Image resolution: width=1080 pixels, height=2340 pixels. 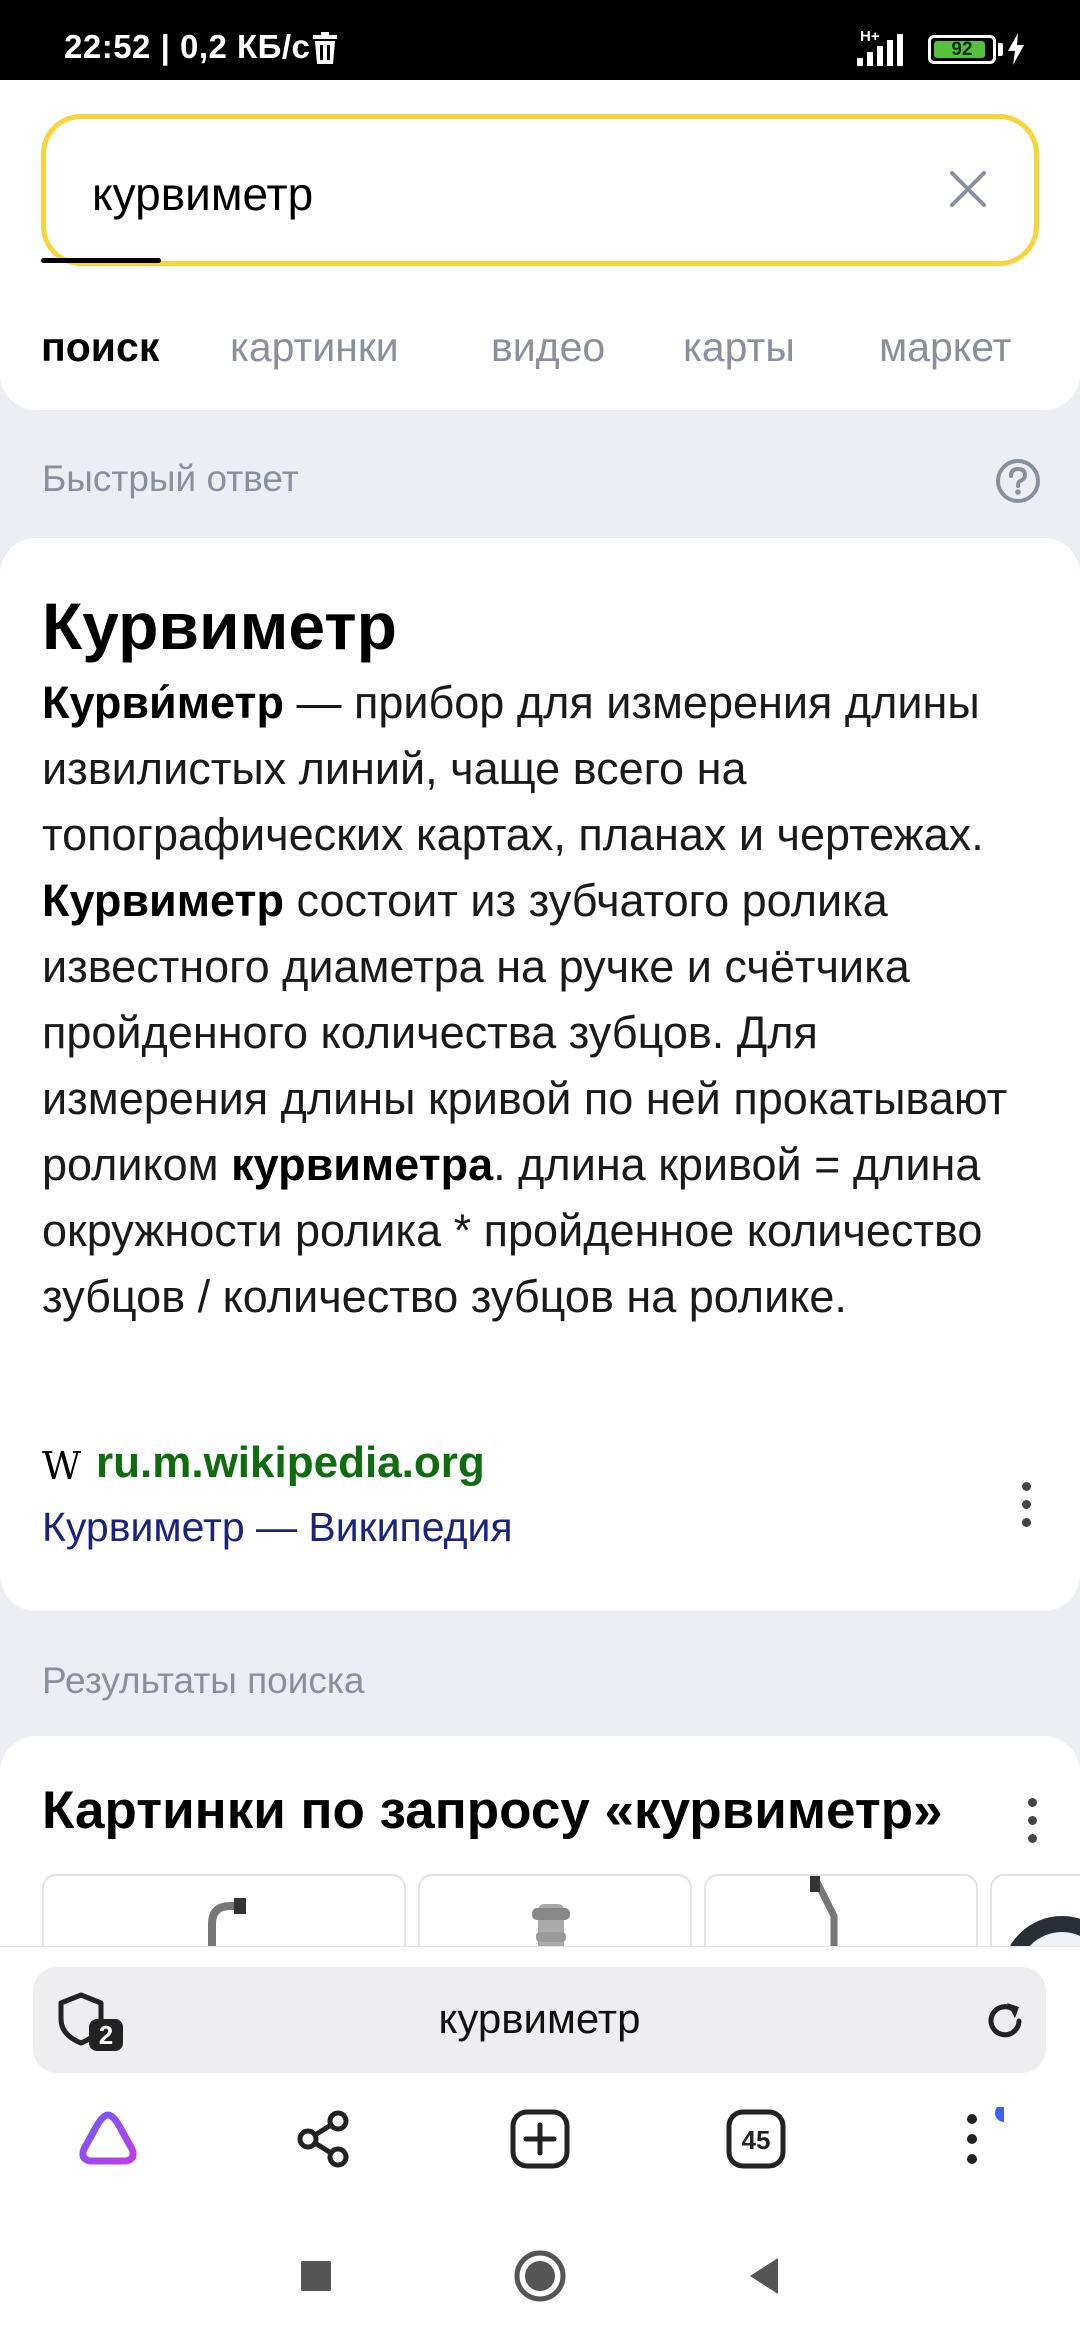 I want to click on signal-icon, so click(x=880, y=50).